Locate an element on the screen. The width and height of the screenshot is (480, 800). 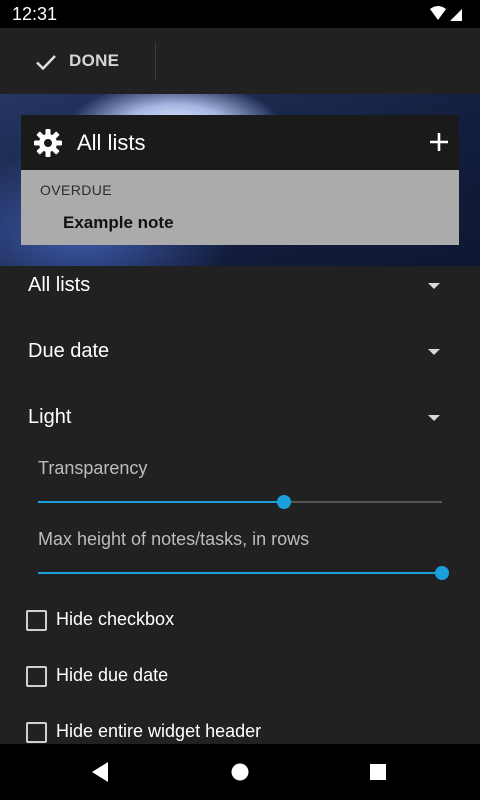
gear-icon is located at coordinates (48, 143).